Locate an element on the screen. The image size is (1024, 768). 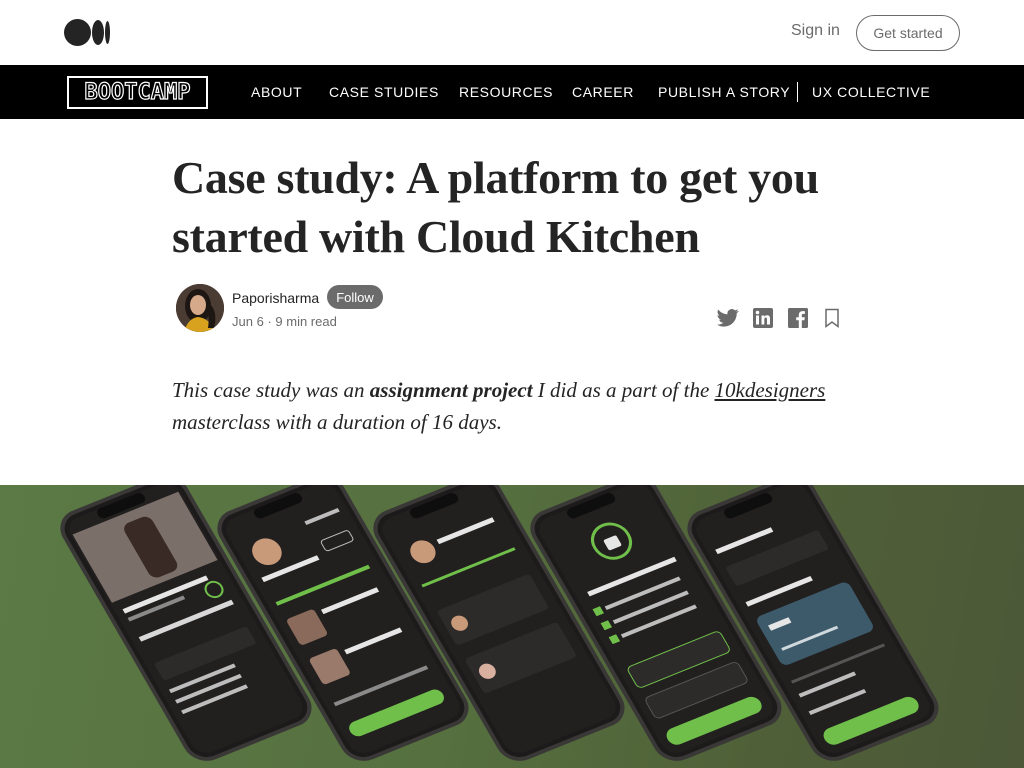
author-avatar is located at coordinates (200, 308).